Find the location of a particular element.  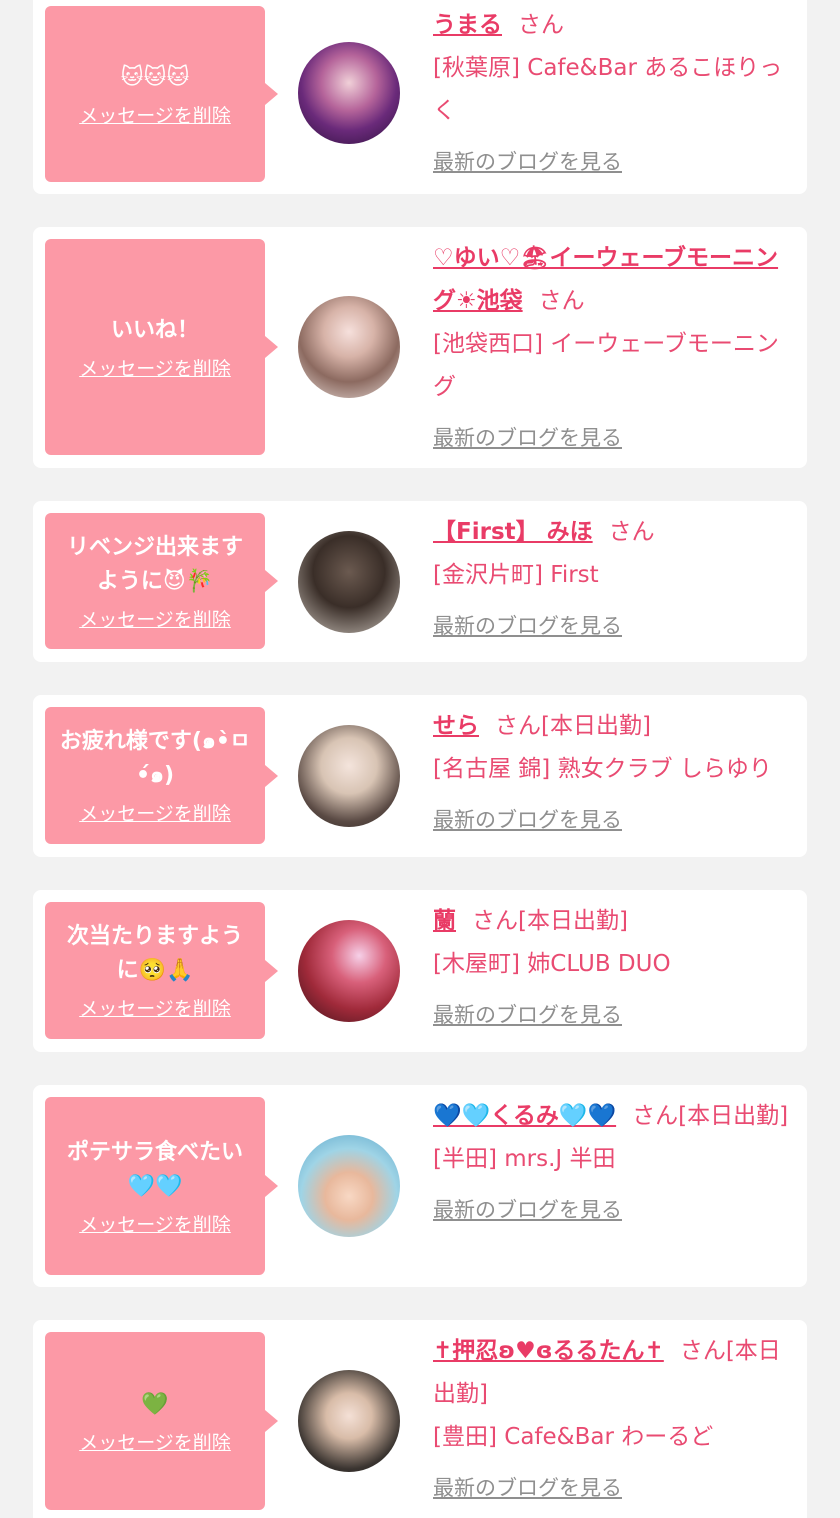

profile-name-link: 💙🩵くるみ🩵💙 is located at coordinates (524, 1116).